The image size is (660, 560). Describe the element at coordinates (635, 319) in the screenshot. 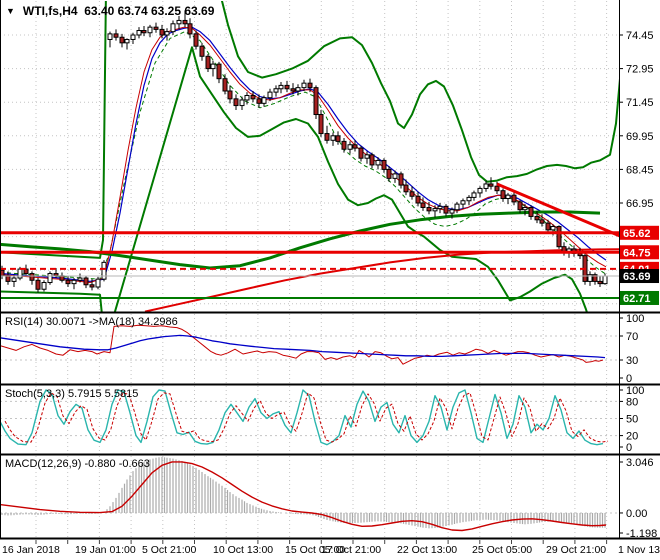

I see `rsi-axis-label: 100` at that location.